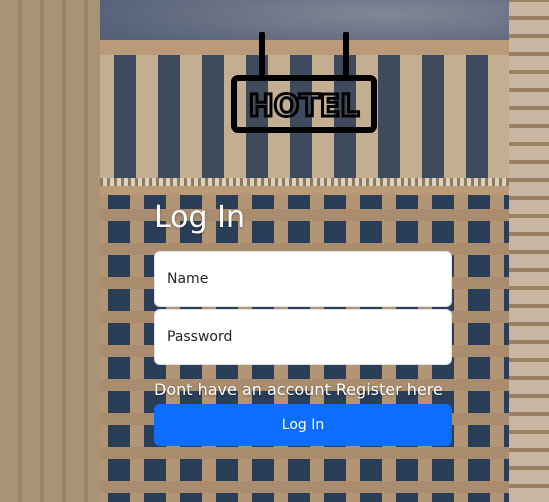 This screenshot has width=549, height=502. Describe the element at coordinates (303, 337) in the screenshot. I see `password-input` at that location.